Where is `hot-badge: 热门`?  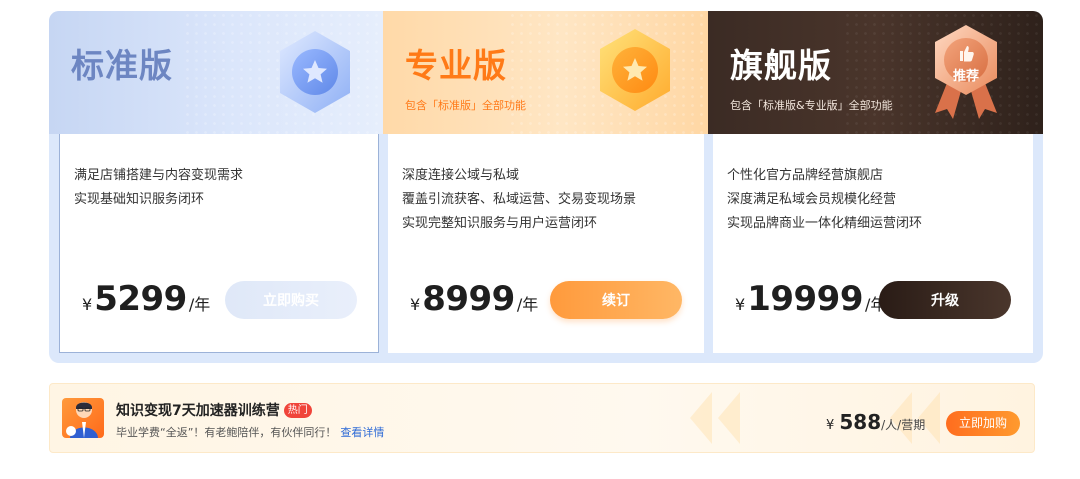 hot-badge: 热门 is located at coordinates (297, 410).